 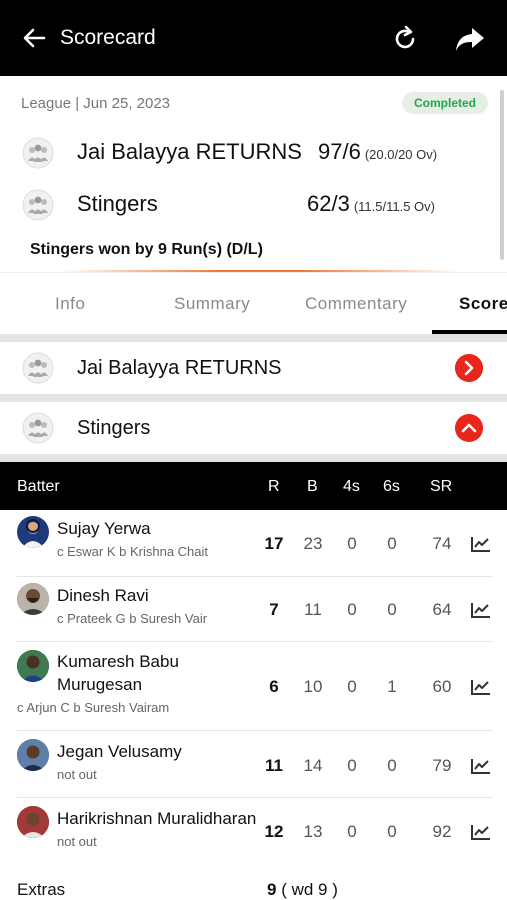 What do you see at coordinates (96, 103) in the screenshot?
I see `match-meta: League | Jun 25, 2023` at bounding box center [96, 103].